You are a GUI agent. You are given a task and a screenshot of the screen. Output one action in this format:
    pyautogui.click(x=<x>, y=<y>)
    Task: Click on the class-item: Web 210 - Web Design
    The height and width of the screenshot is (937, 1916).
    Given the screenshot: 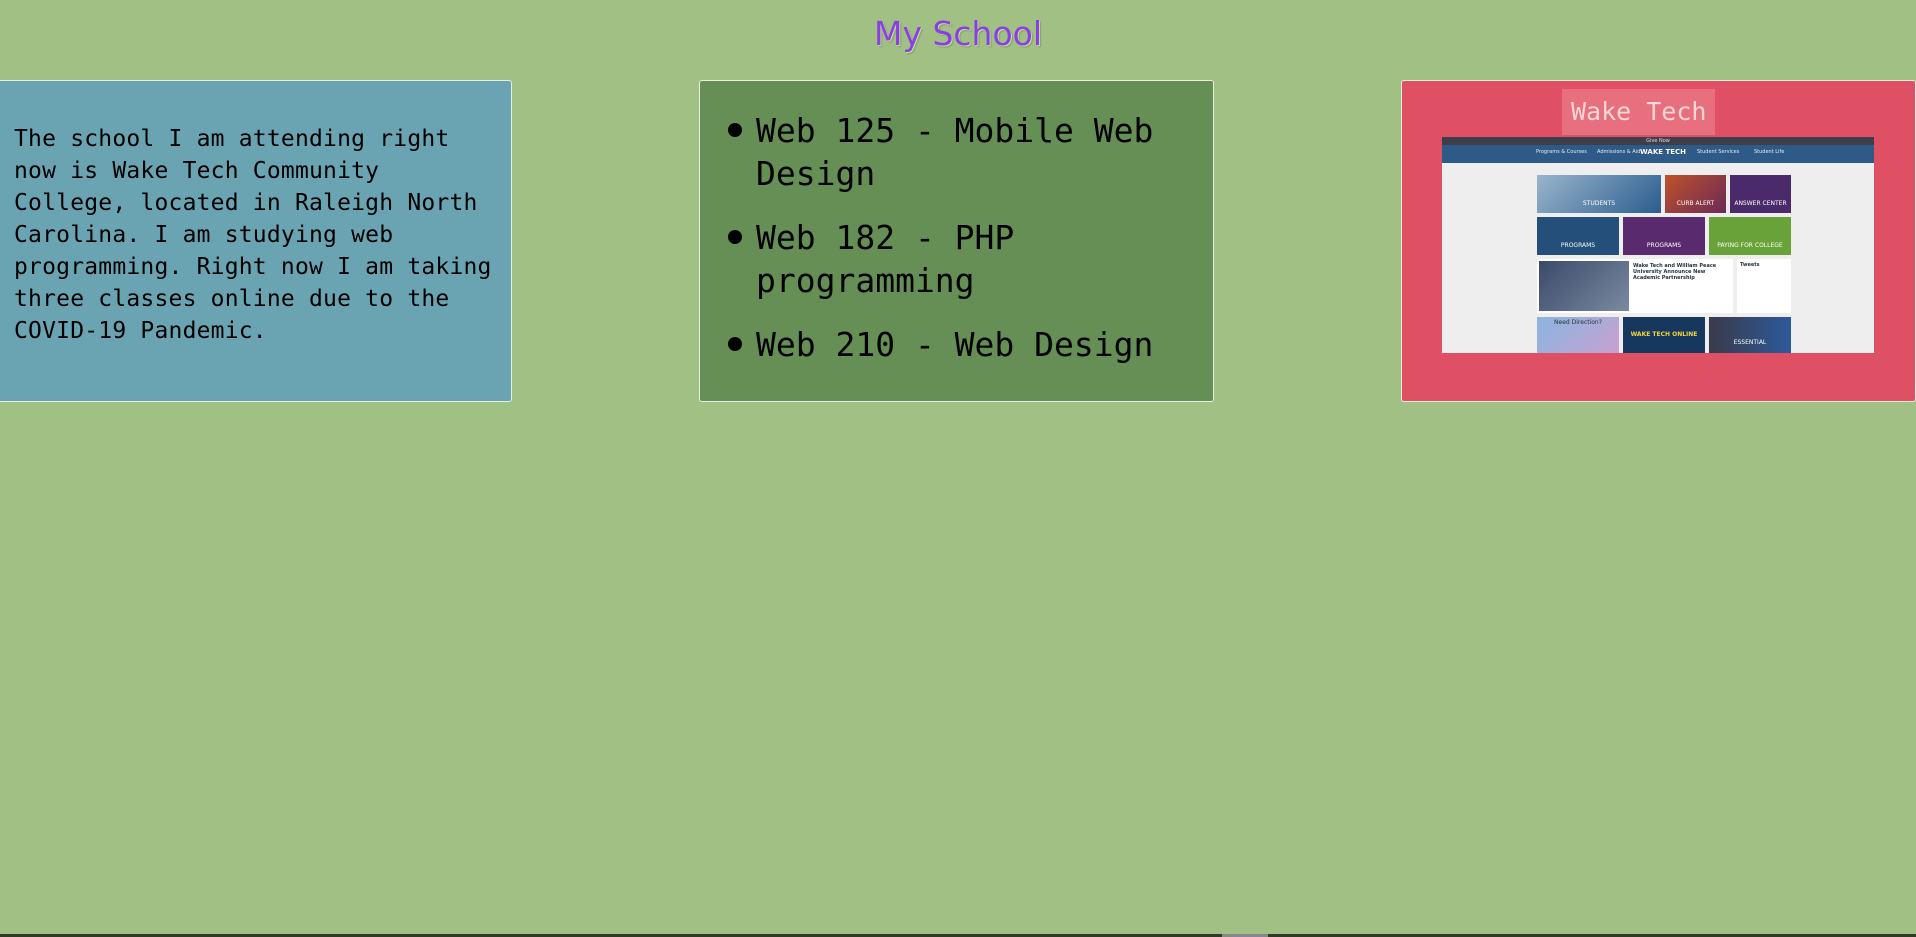 What is the action you would take?
    pyautogui.click(x=959, y=344)
    